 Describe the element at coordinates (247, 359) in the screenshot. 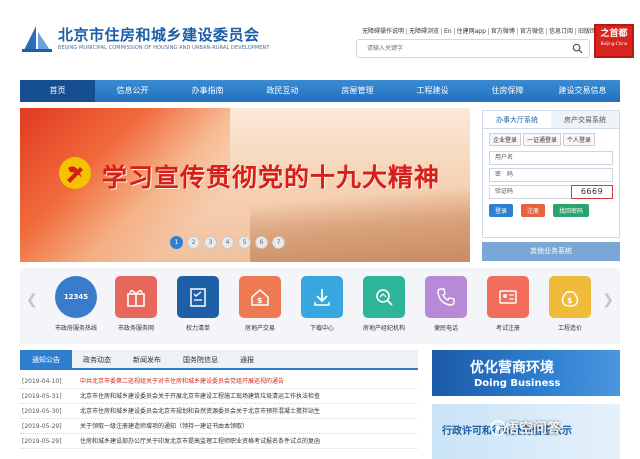

I see `tab-bulletin: 通报` at that location.